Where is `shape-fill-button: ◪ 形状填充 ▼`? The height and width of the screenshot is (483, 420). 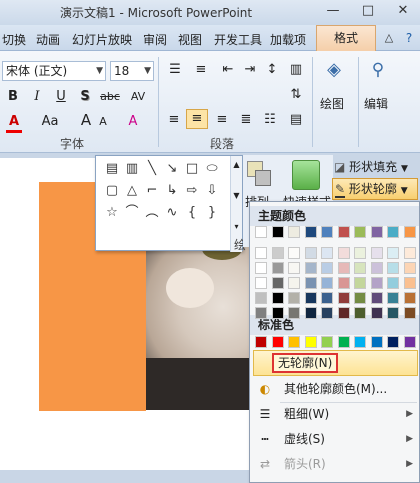 shape-fill-button: ◪ 形状填充 ▼ is located at coordinates (371, 167).